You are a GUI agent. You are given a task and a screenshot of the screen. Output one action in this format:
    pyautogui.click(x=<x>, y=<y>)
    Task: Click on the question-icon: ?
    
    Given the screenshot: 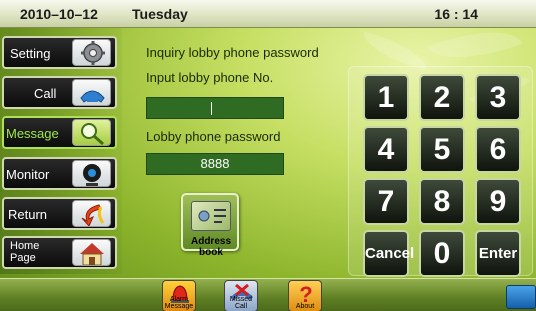 What is the action you would take?
    pyautogui.click(x=305, y=294)
    